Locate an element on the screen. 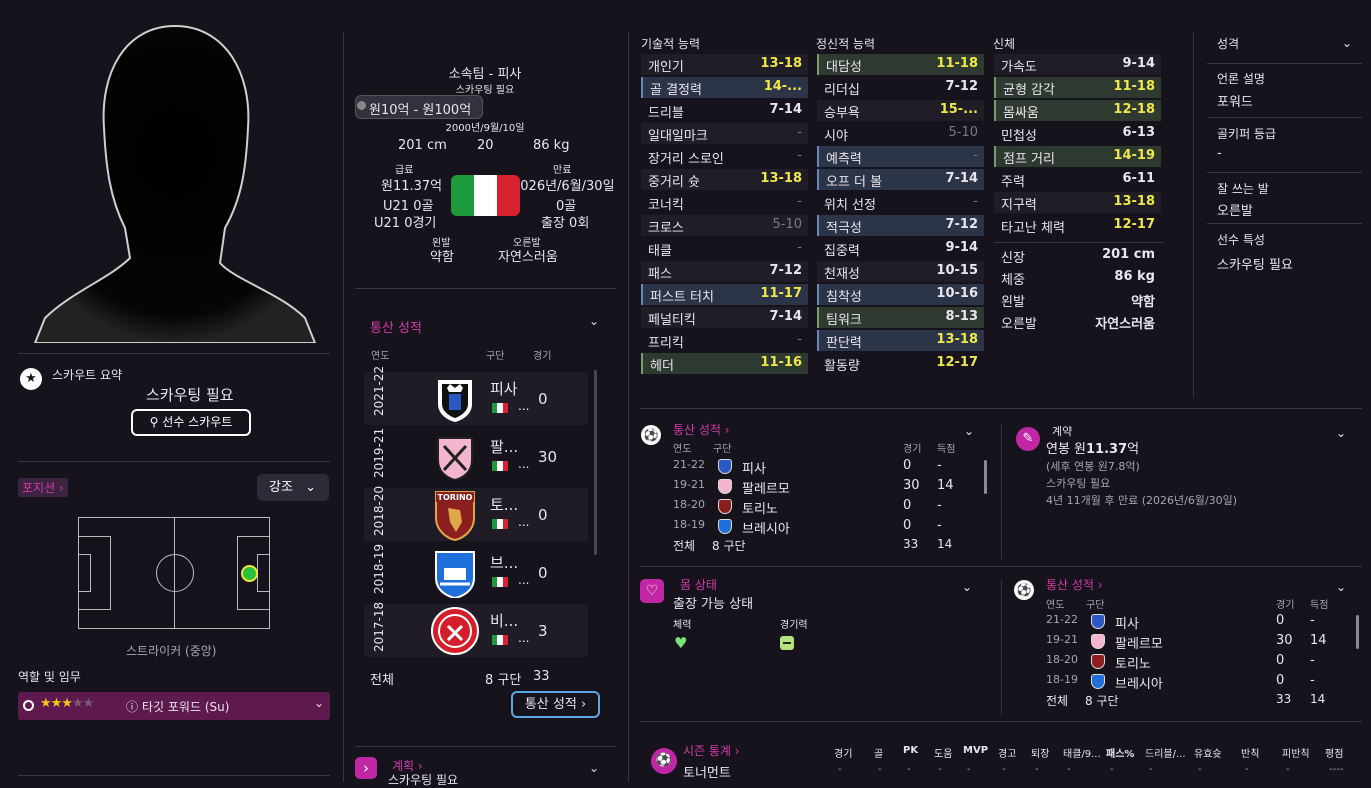  mental-attribute: 예측력 - is located at coordinates (900, 156).